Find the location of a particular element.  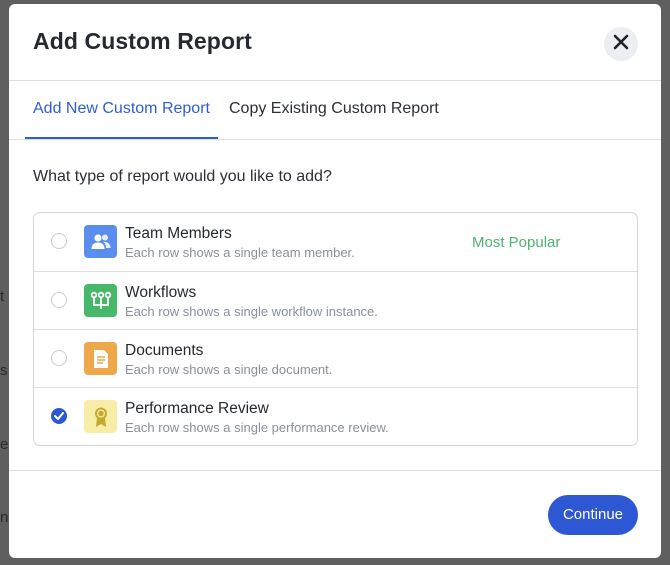

radio-team-members is located at coordinates (59, 241).